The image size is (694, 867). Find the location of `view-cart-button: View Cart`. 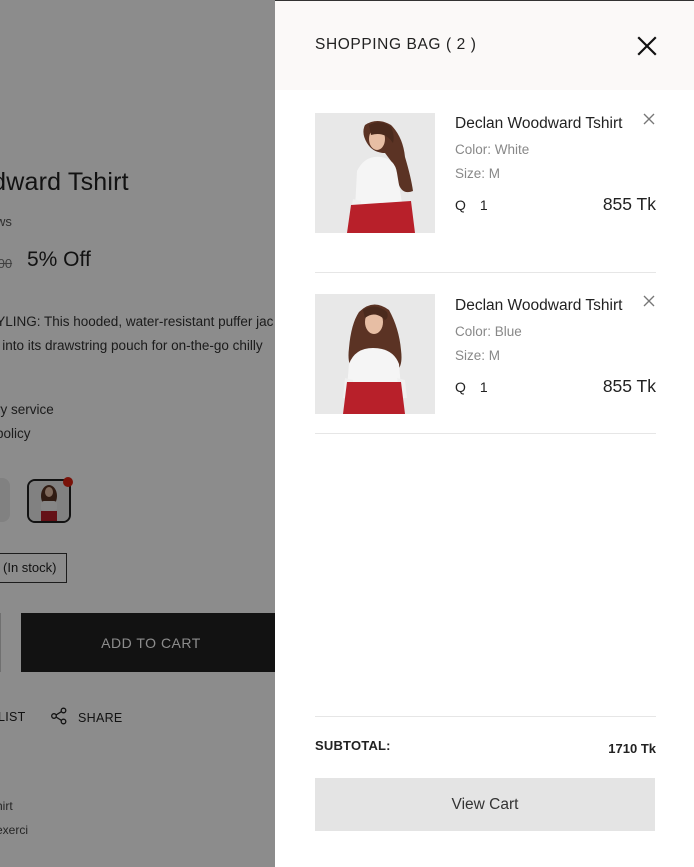

view-cart-button: View Cart is located at coordinates (485, 804).